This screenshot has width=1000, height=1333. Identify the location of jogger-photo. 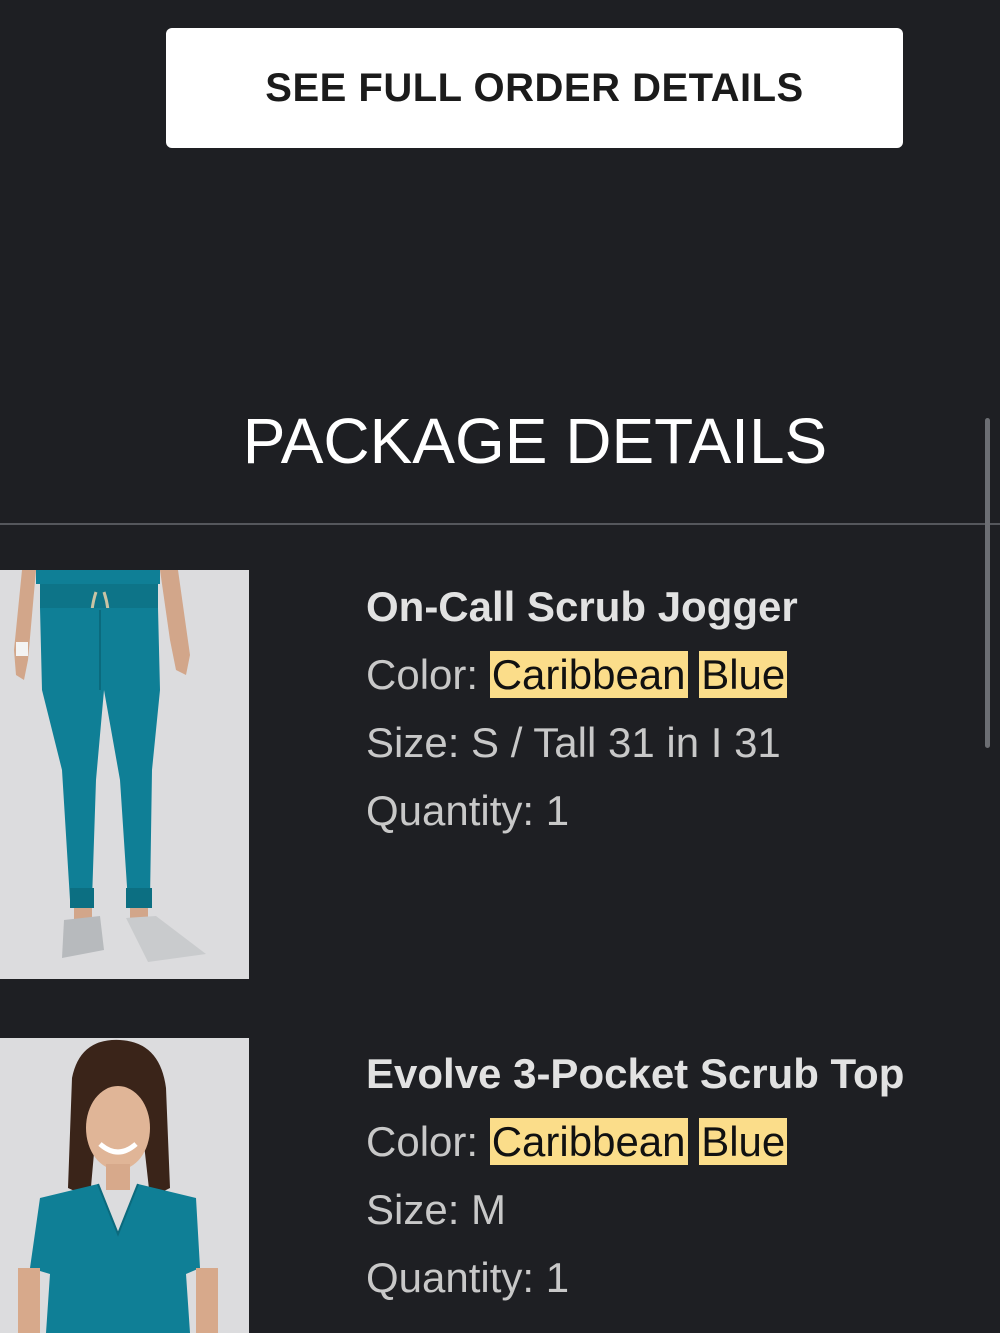
(124, 774).